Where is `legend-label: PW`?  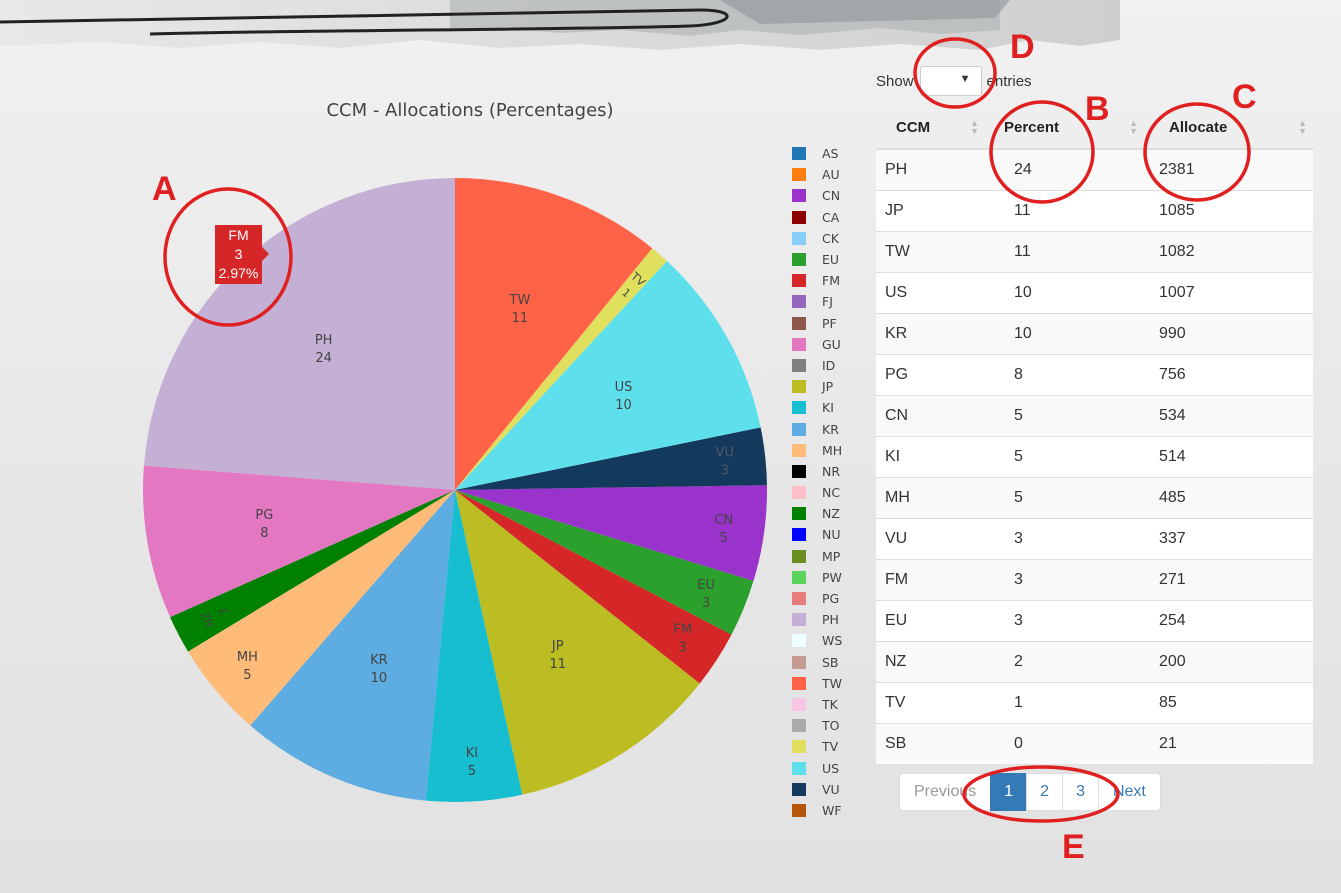
legend-label: PW is located at coordinates (832, 577).